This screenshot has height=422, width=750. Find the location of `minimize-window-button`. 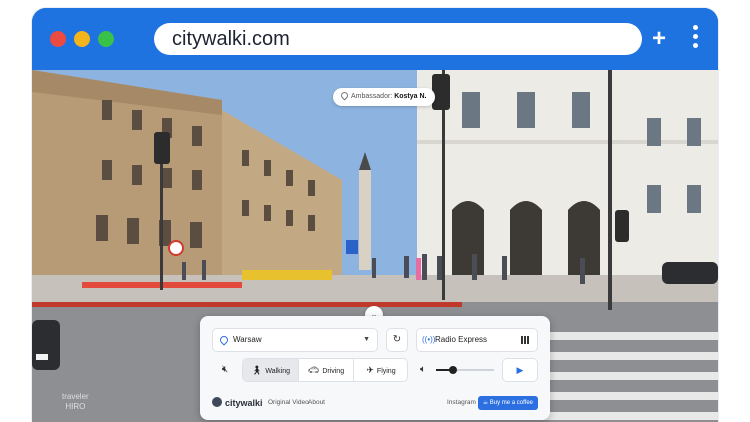

minimize-window-button is located at coordinates (82, 39).